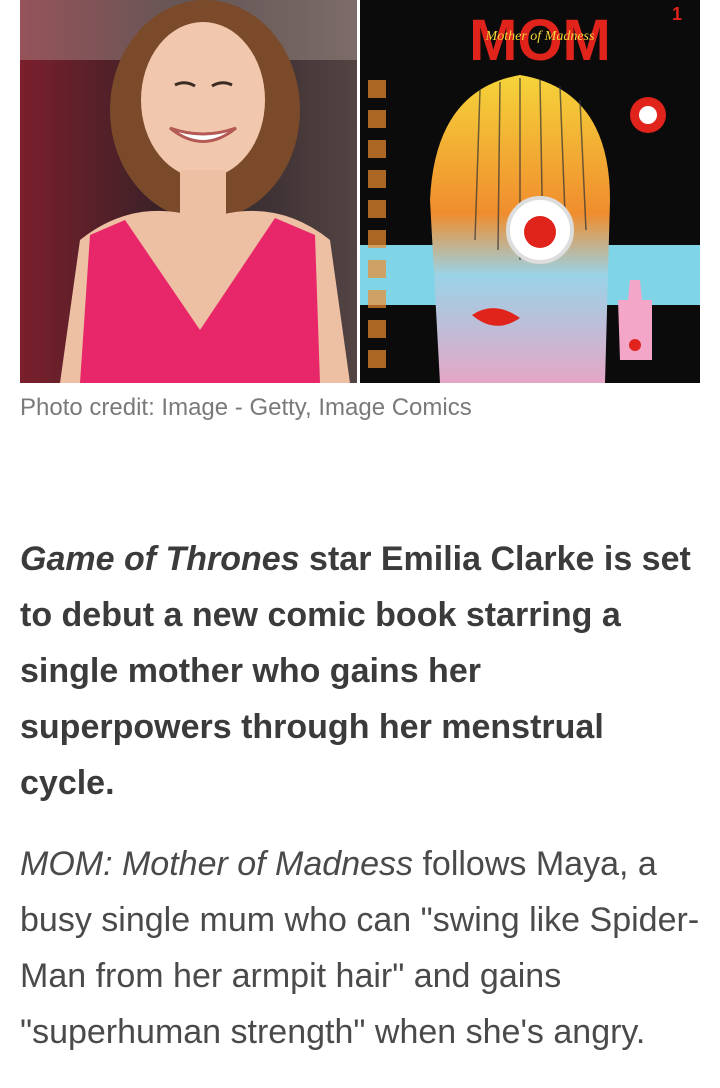  What do you see at coordinates (217, 864) in the screenshot?
I see `comic-book-title: MOM: Mother of Madness` at bounding box center [217, 864].